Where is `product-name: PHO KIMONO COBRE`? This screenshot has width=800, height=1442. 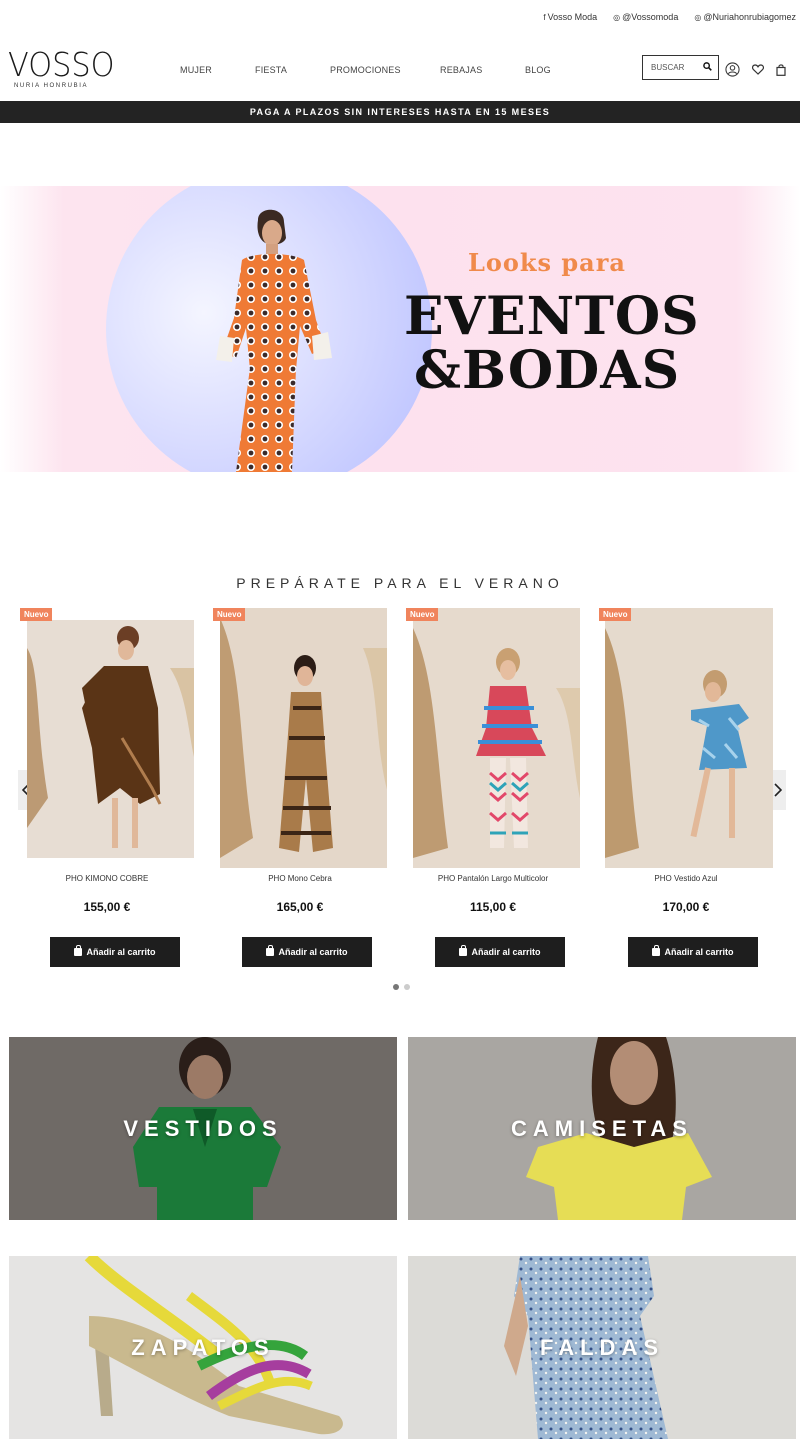 product-name: PHO KIMONO COBRE is located at coordinates (107, 880).